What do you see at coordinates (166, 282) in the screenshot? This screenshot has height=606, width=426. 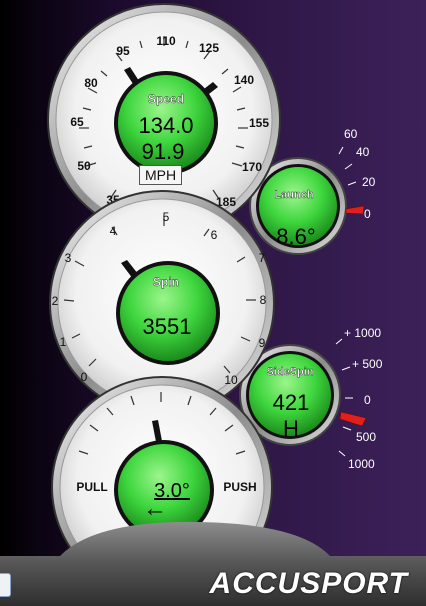 I see `spin-title: Spin` at bounding box center [166, 282].